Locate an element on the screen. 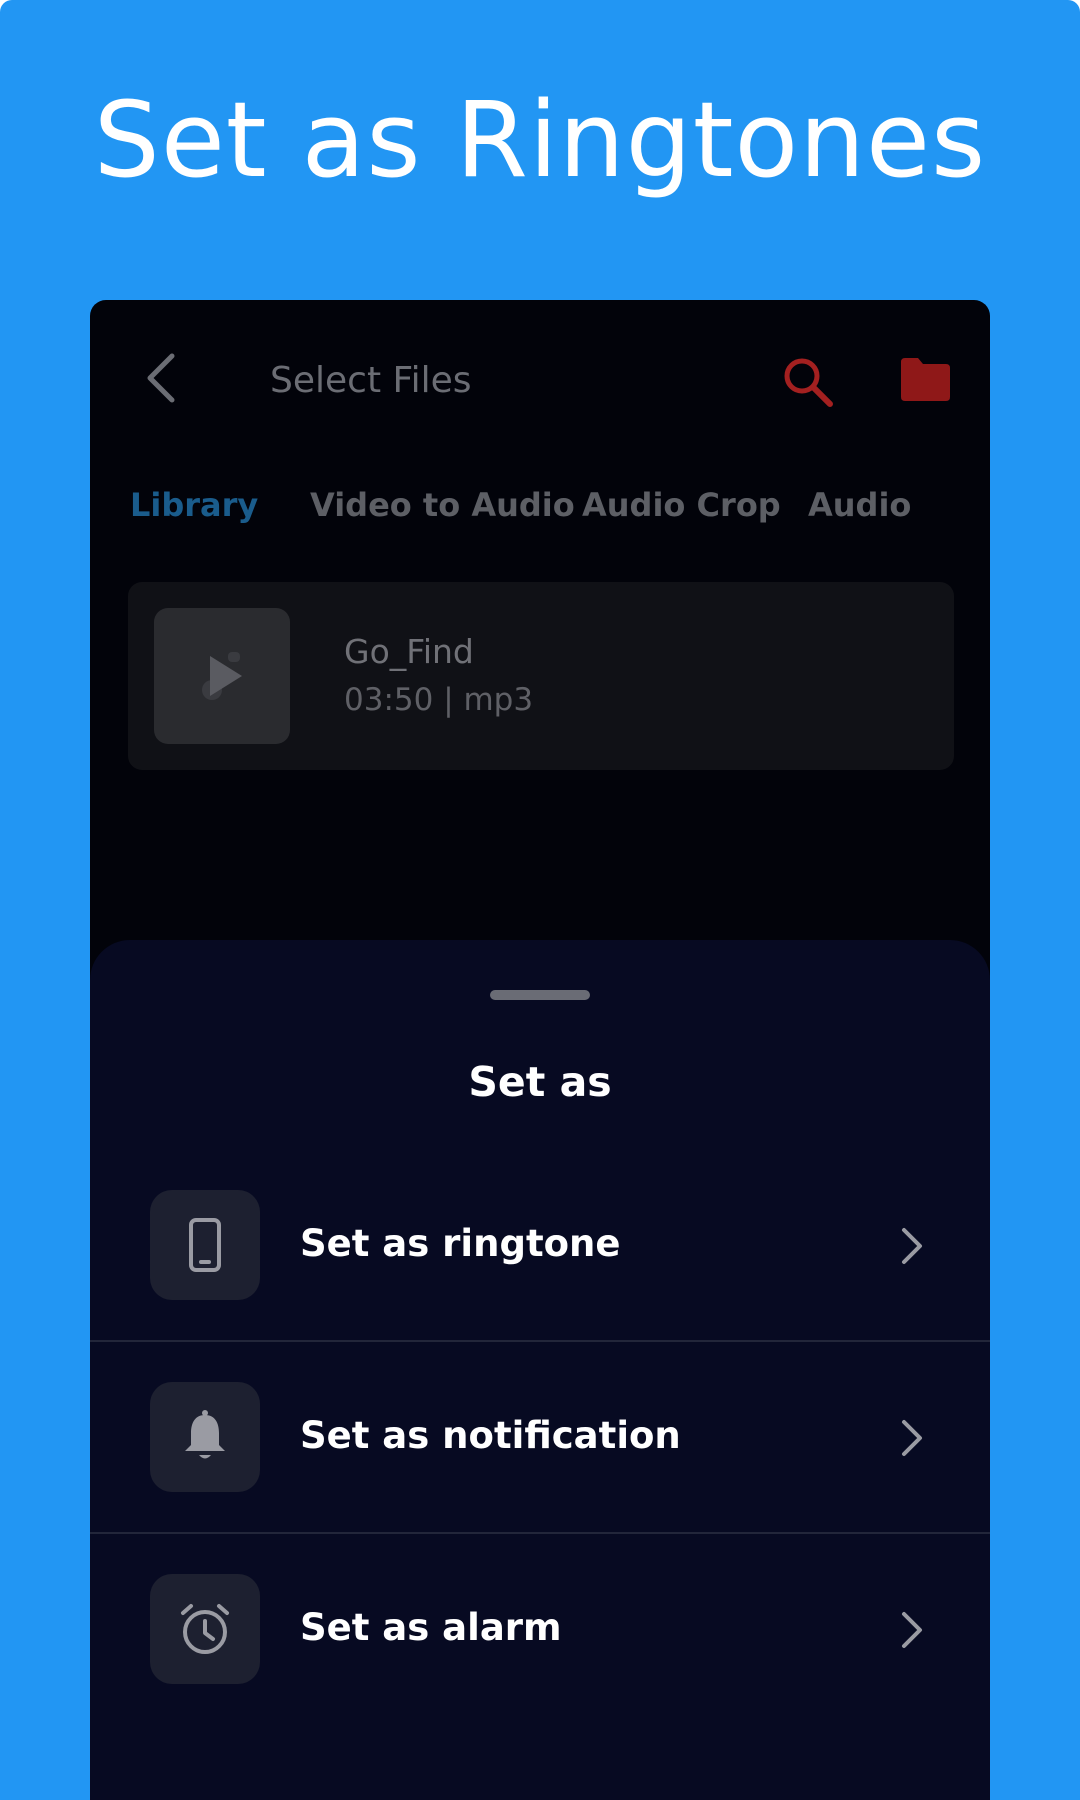 The image size is (1080, 1800). search-icon is located at coordinates (808, 382).